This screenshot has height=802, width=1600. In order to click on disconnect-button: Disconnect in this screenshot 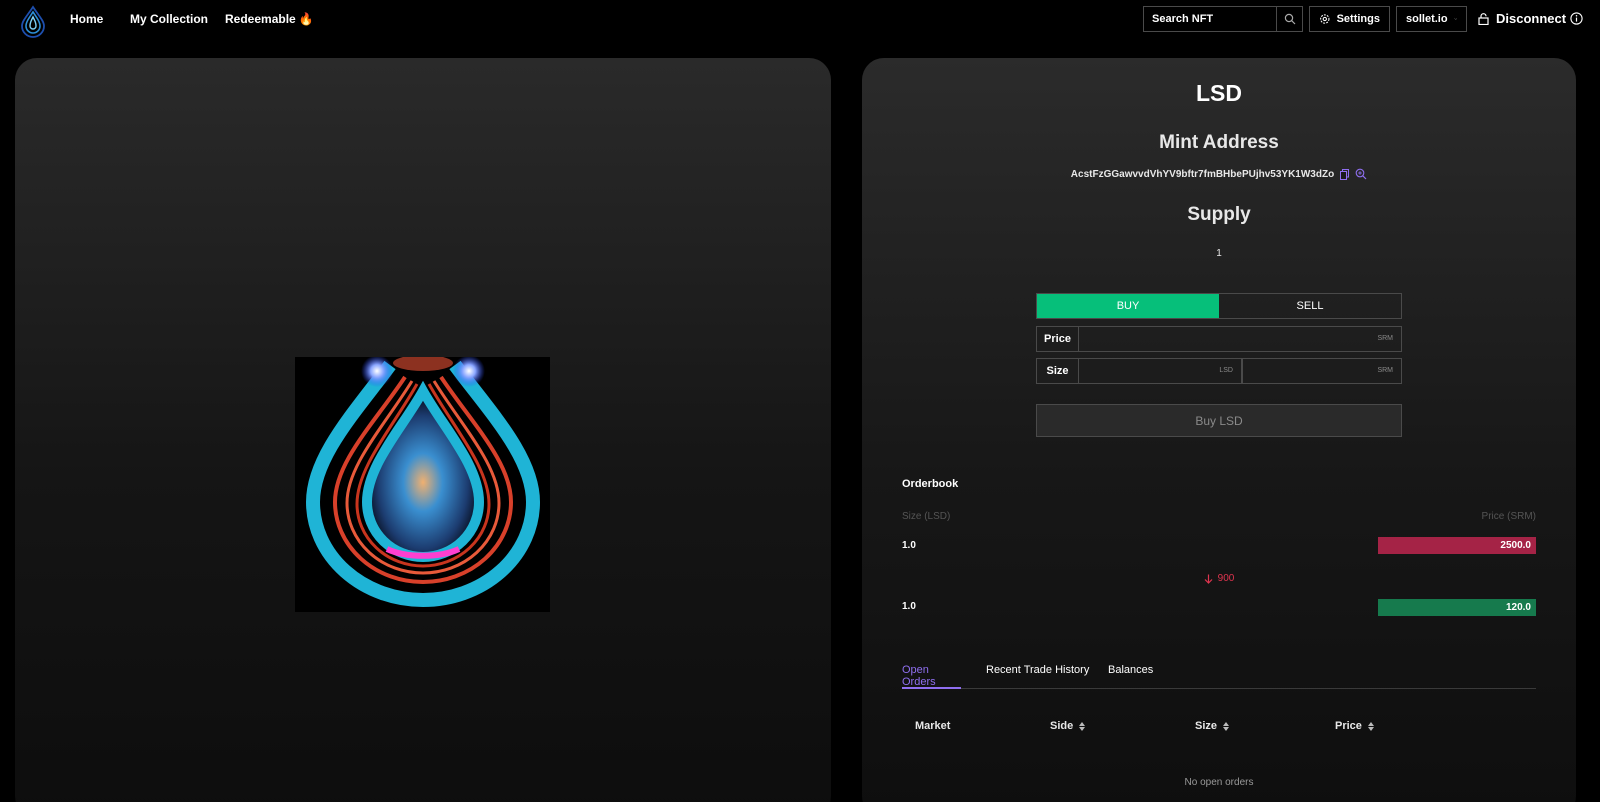, I will do `click(1522, 18)`.